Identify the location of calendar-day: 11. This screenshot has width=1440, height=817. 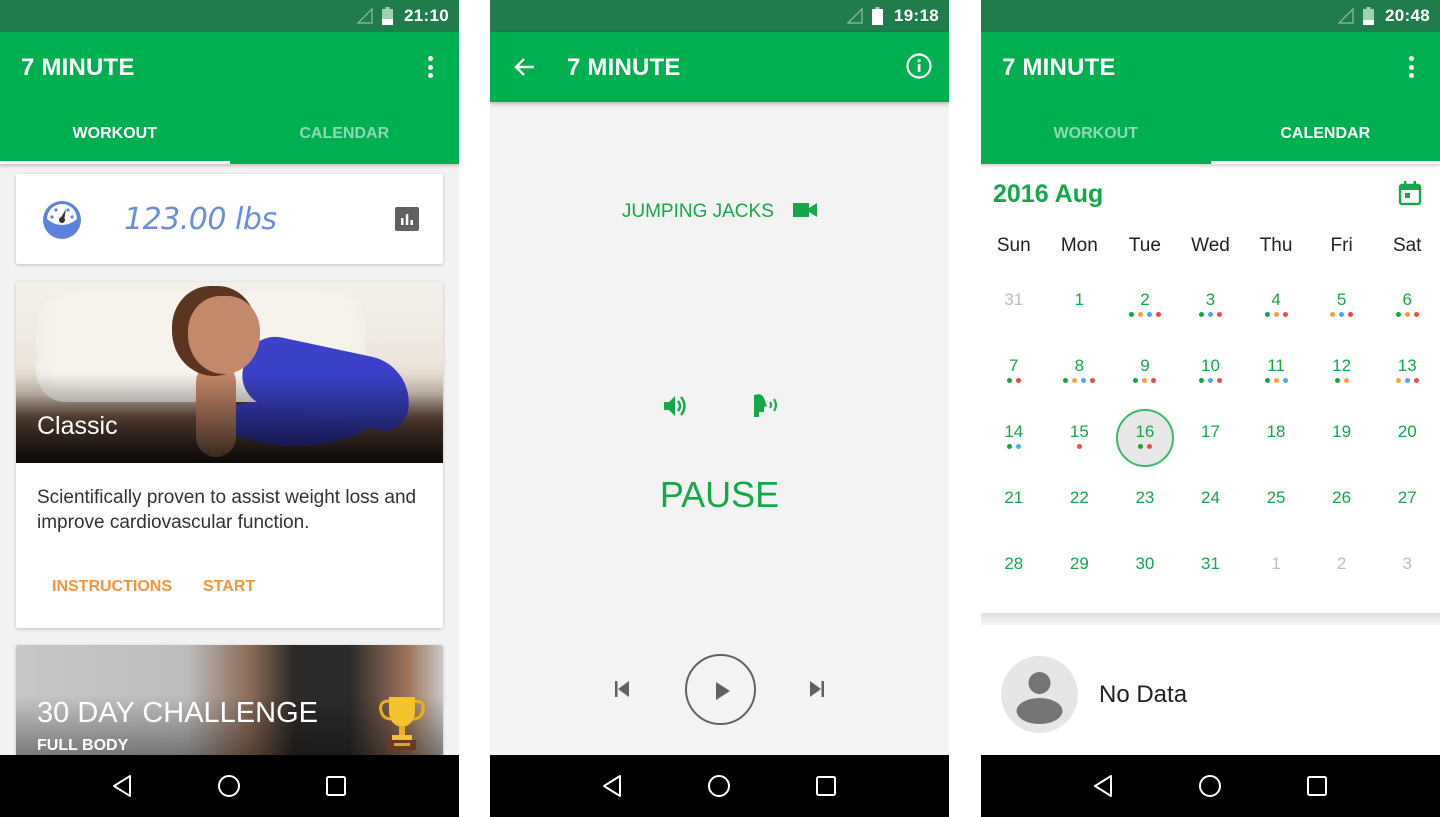
(1276, 365).